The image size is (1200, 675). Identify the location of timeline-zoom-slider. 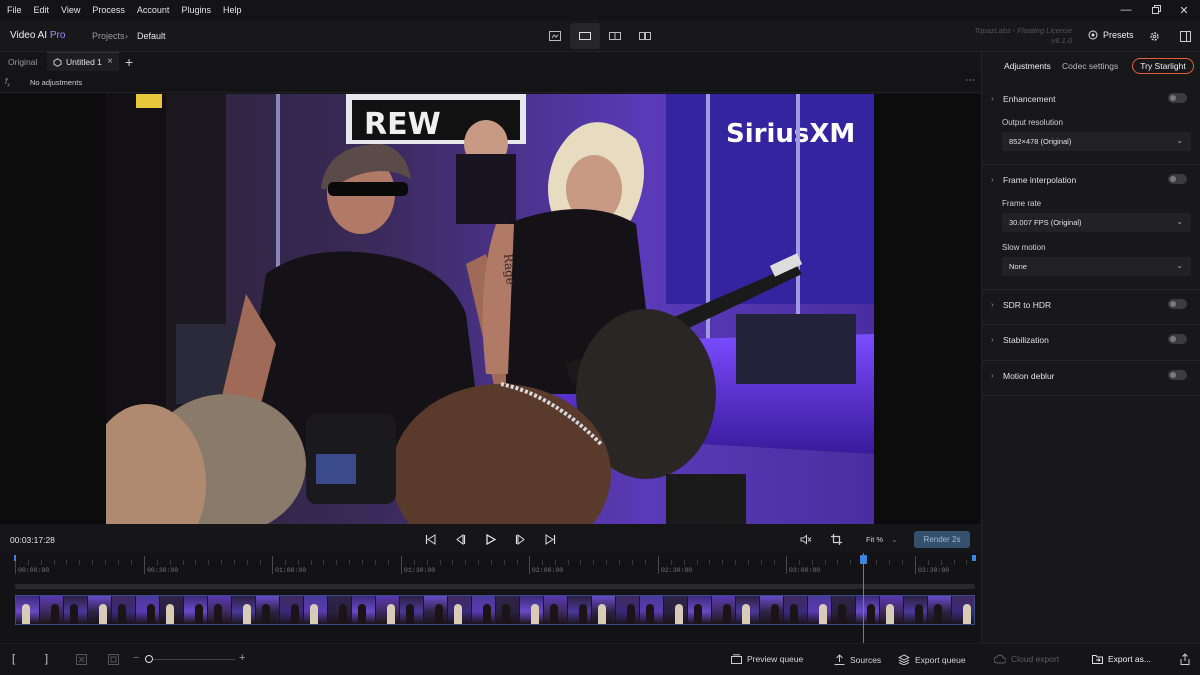
(190, 659).